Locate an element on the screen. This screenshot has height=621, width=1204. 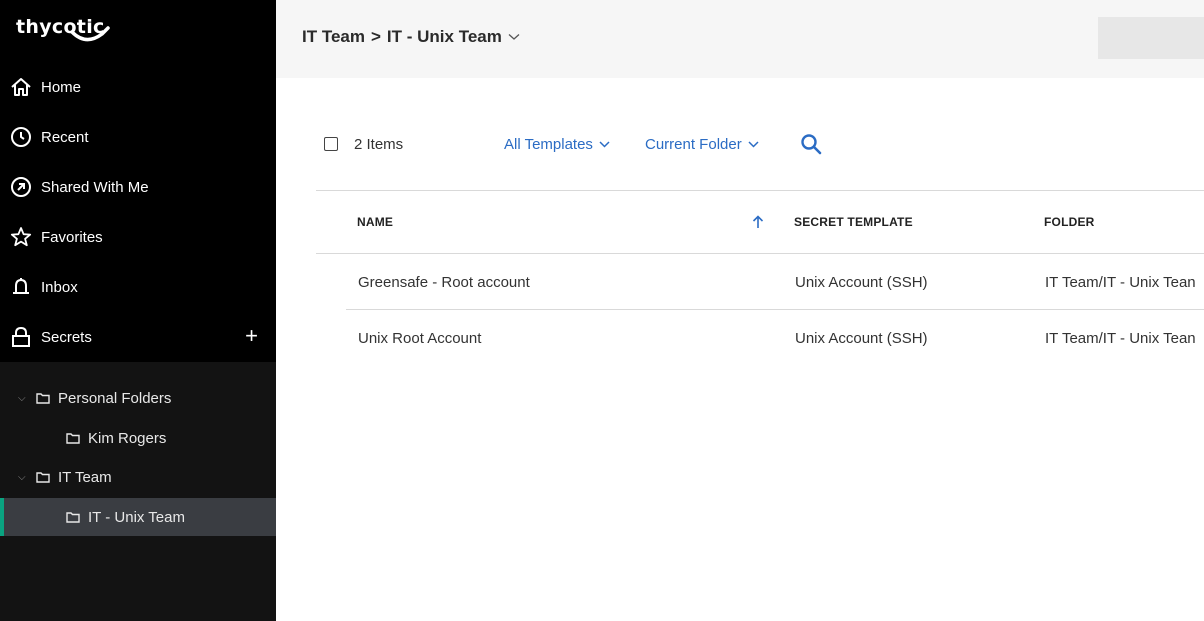
tree-item-label: Kim Rogers is located at coordinates (127, 438).